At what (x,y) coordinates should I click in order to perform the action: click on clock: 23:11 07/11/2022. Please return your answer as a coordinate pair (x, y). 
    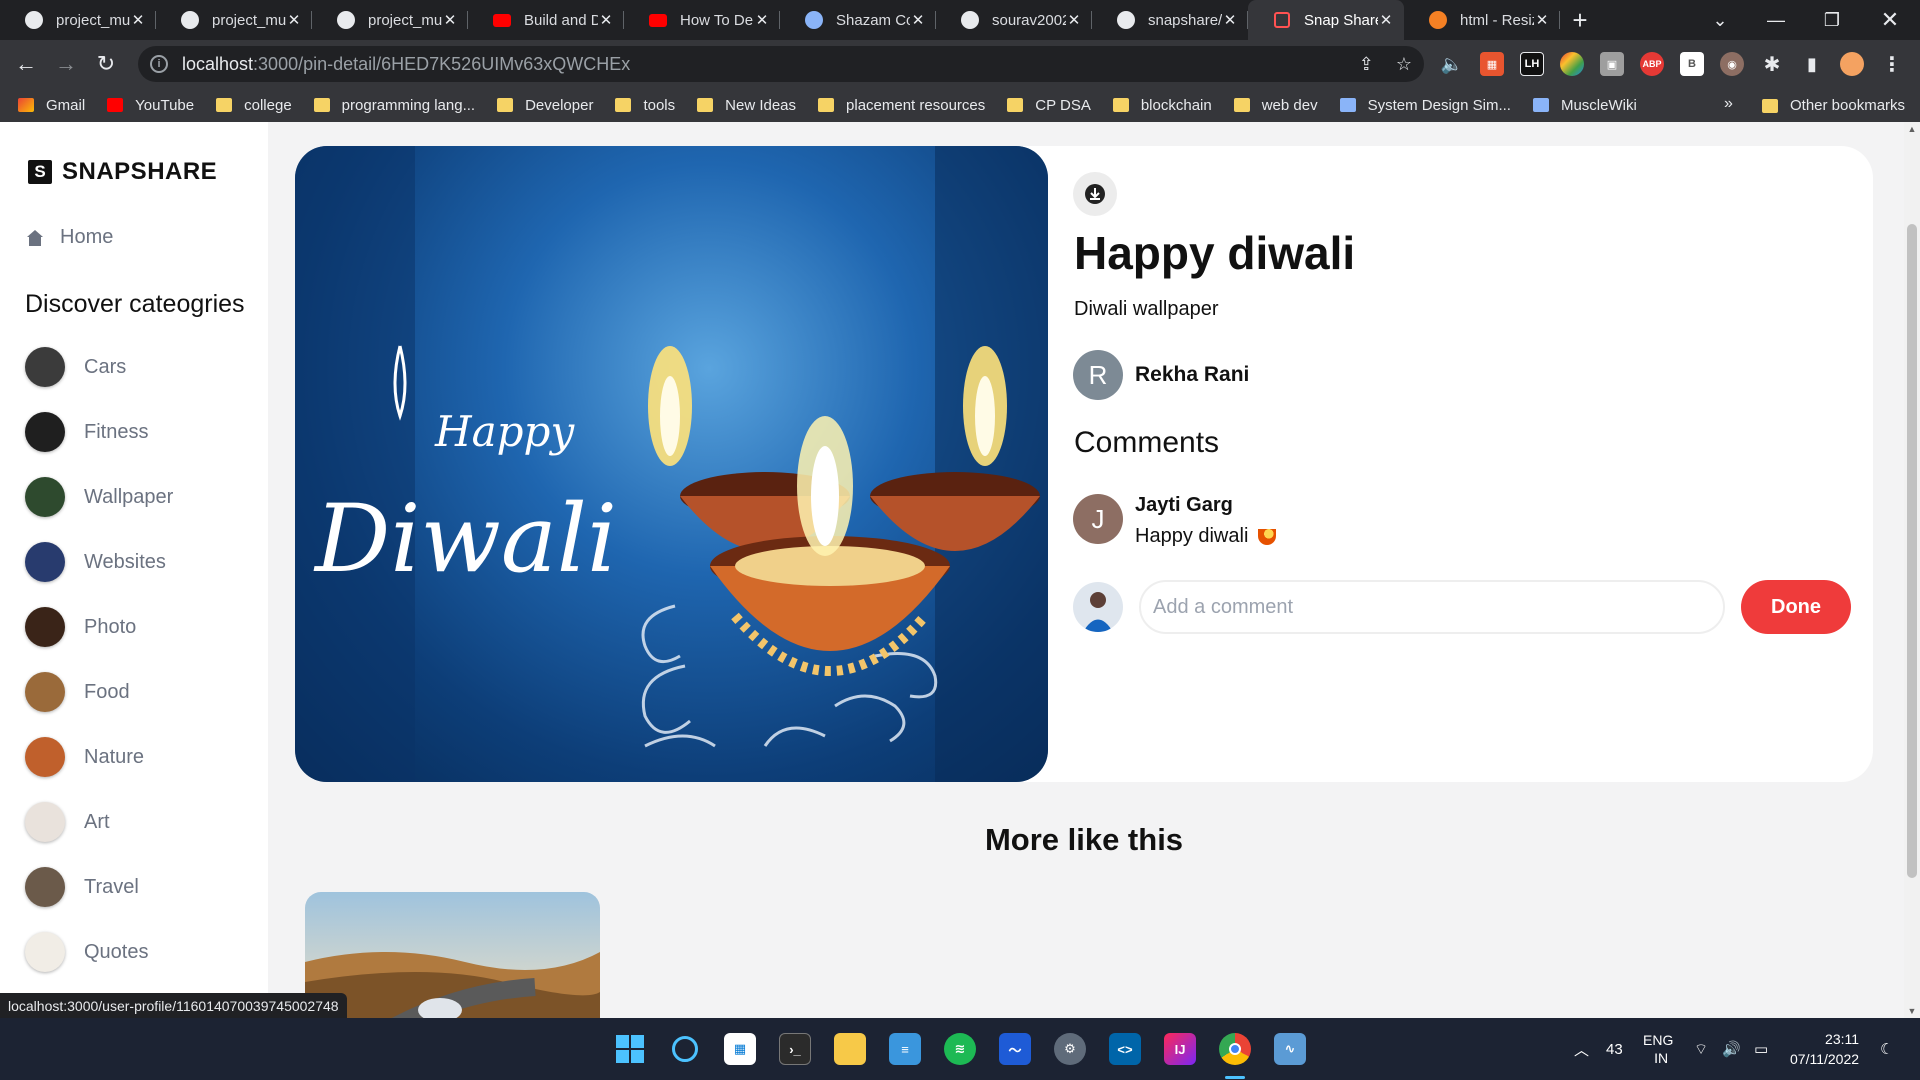
    Looking at the image, I should click on (1824, 1049).